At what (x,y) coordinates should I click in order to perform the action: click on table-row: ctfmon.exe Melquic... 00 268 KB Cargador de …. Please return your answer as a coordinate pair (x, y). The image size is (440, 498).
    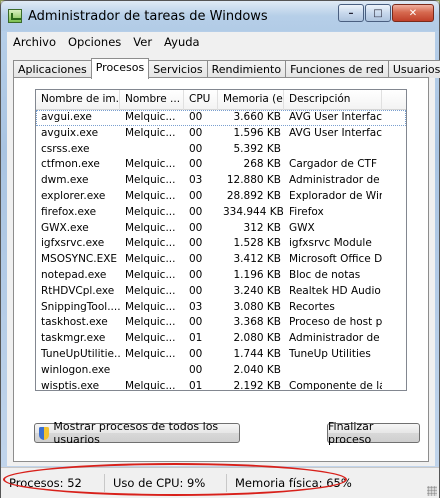
    Looking at the image, I should click on (221, 165).